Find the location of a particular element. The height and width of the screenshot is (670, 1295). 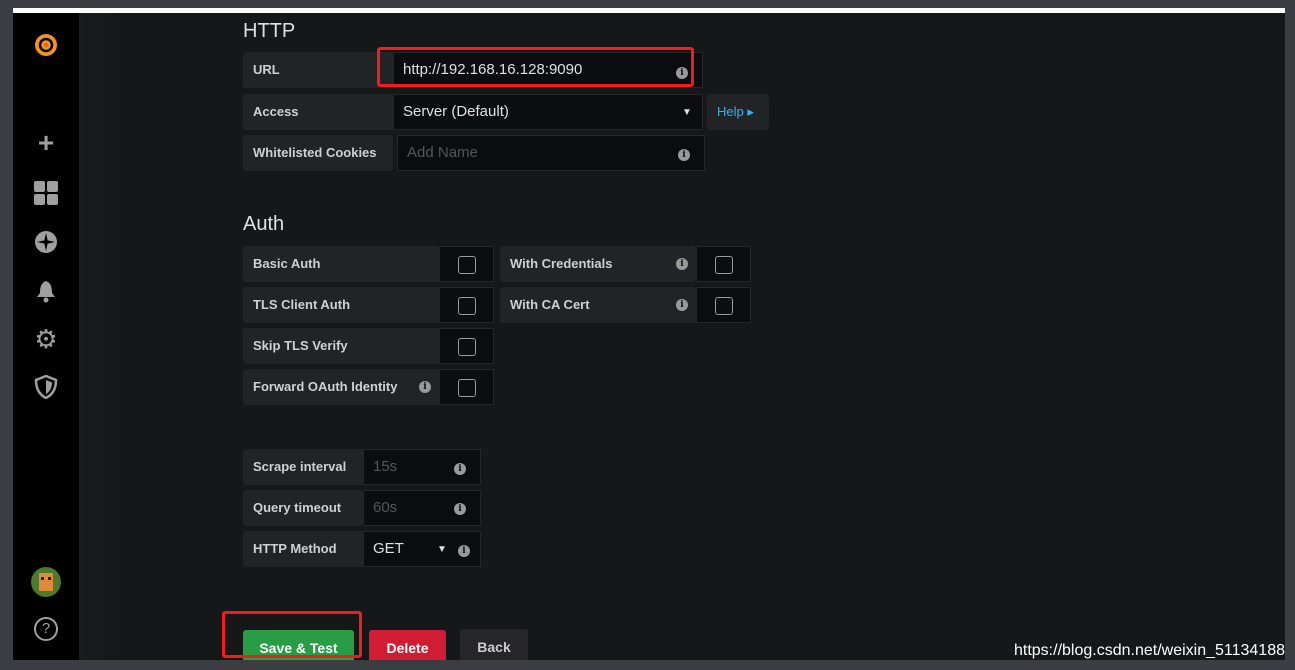

back-button: Back is located at coordinates (494, 646).